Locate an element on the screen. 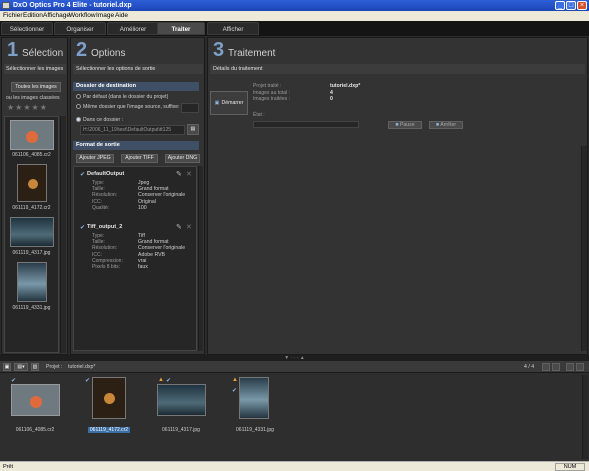 Image resolution: width=589 pixels, height=471 pixels. panel-title: Sélection is located at coordinates (43, 53).